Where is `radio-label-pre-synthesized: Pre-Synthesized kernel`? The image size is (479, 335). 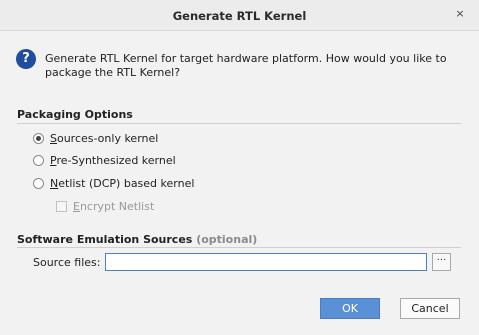 radio-label-pre-synthesized: Pre-Synthesized kernel is located at coordinates (113, 160).